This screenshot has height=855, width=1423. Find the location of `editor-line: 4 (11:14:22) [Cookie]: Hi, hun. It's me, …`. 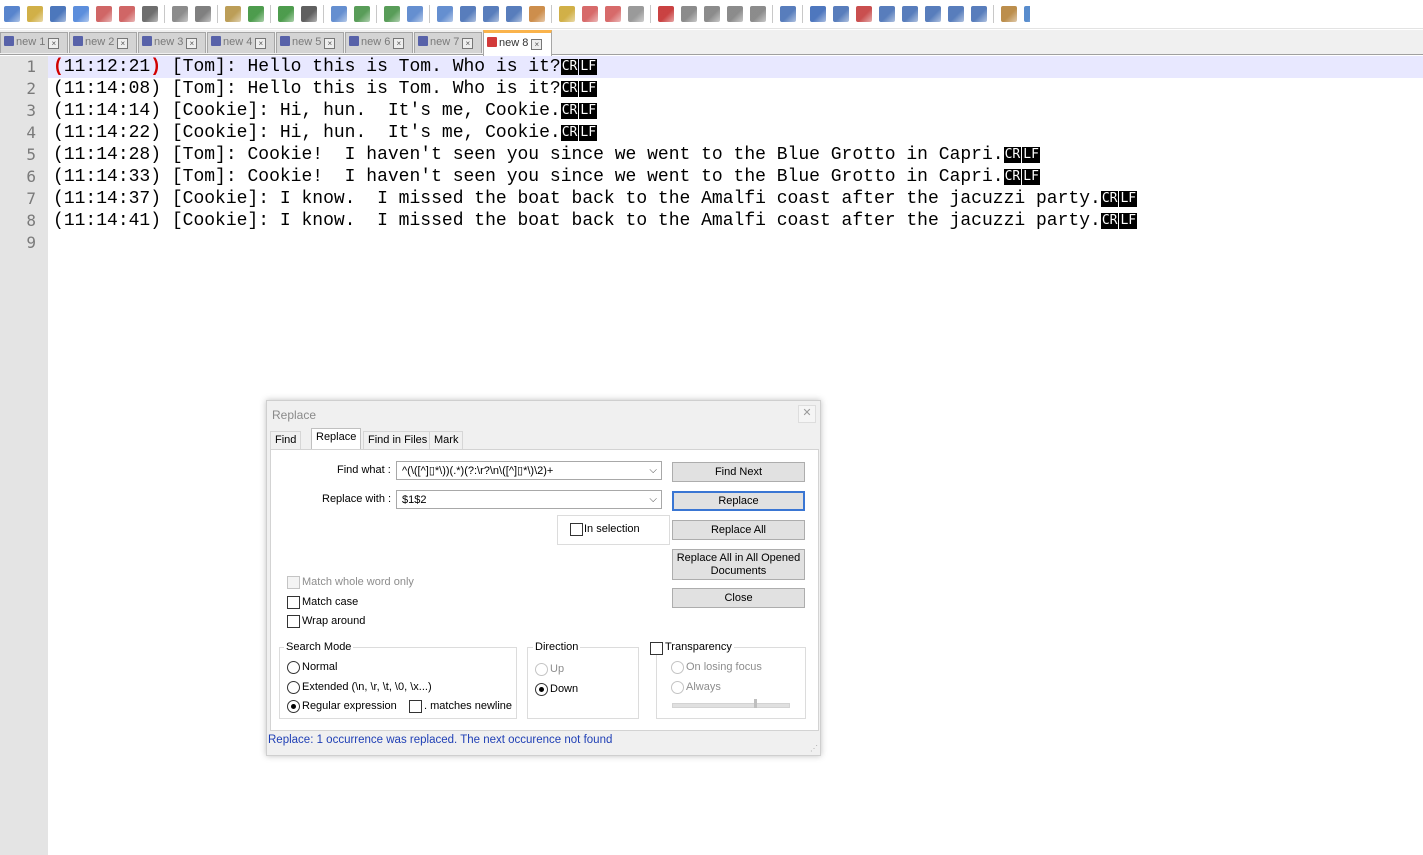

editor-line: 4 (11:14:22) [Cookie]: Hi, hun. It's me, … is located at coordinates (724, 133).